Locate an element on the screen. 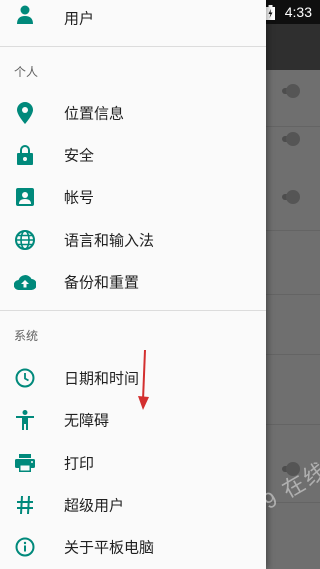  annotation-arrow-icon is located at coordinates (144, 380).